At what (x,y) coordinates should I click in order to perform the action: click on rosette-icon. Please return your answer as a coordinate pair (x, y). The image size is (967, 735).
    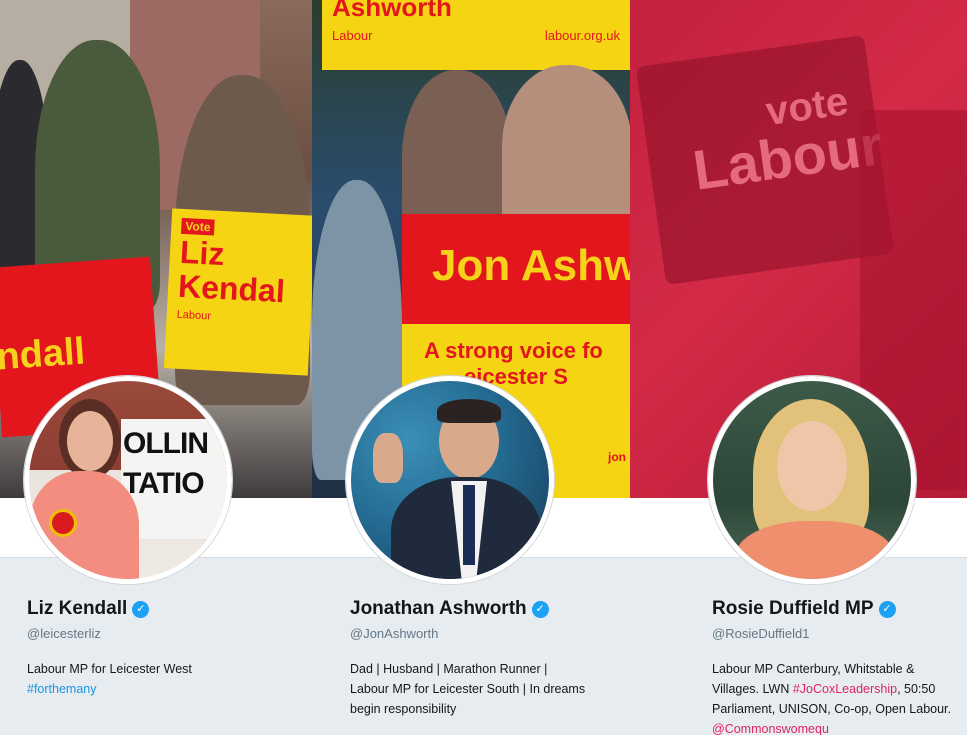
    Looking at the image, I should click on (63, 523).